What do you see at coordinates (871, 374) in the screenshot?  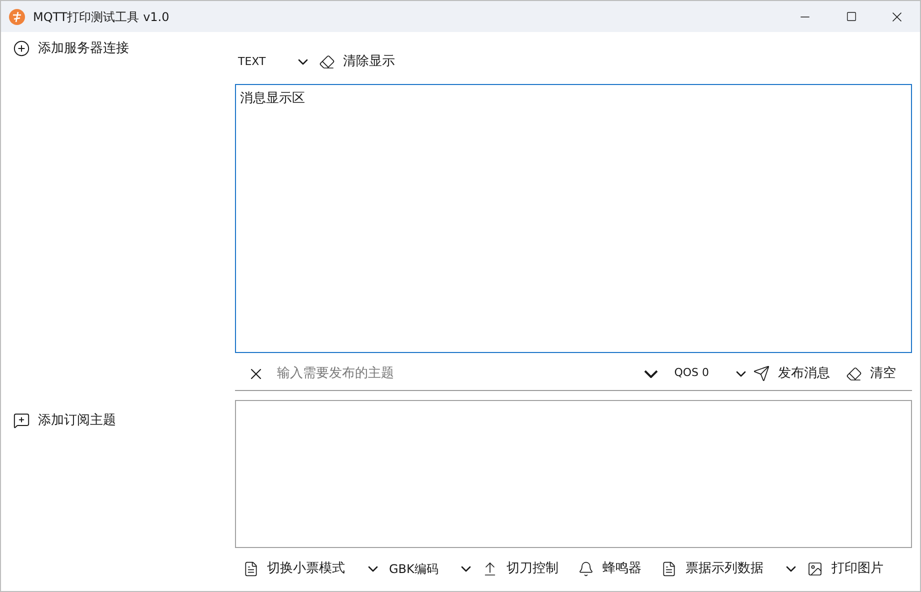 I see `clear-button: 清空` at bounding box center [871, 374].